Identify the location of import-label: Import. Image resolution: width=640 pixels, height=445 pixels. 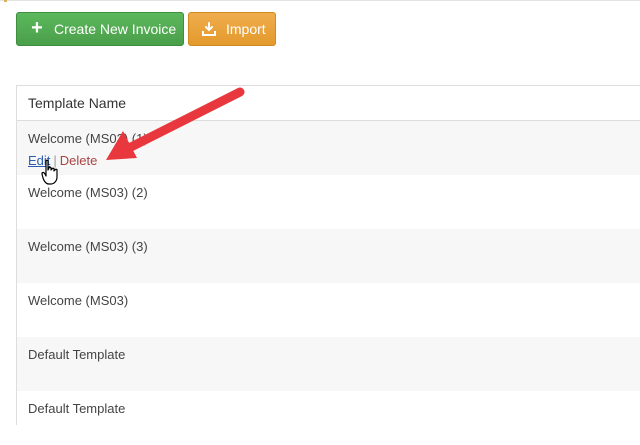
(246, 29).